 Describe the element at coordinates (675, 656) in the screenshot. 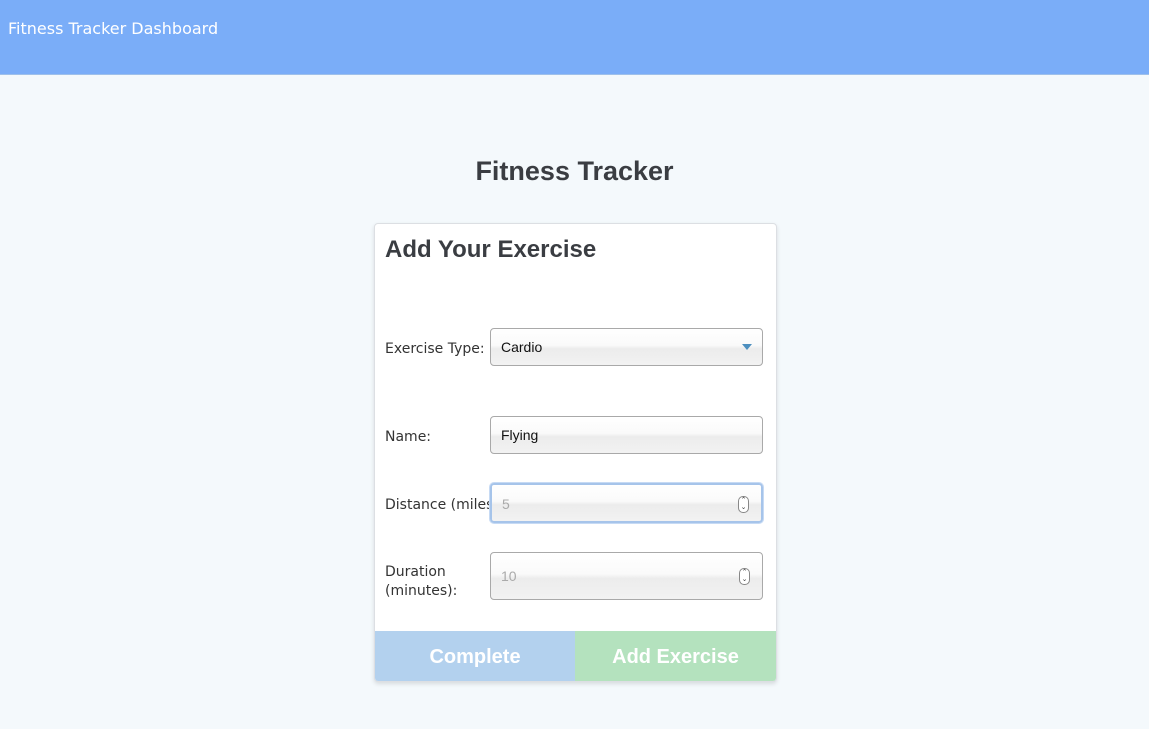

I see `add-exercise-button: Add Exercise` at that location.